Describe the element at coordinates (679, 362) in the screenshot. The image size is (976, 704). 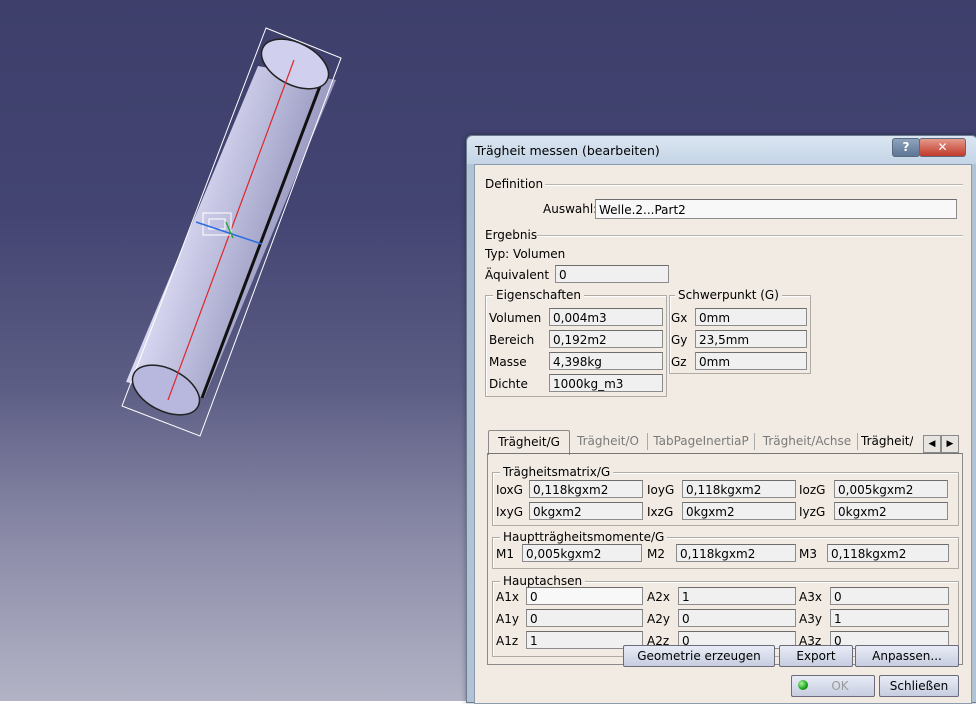
I see `gz-label: Gz` at that location.